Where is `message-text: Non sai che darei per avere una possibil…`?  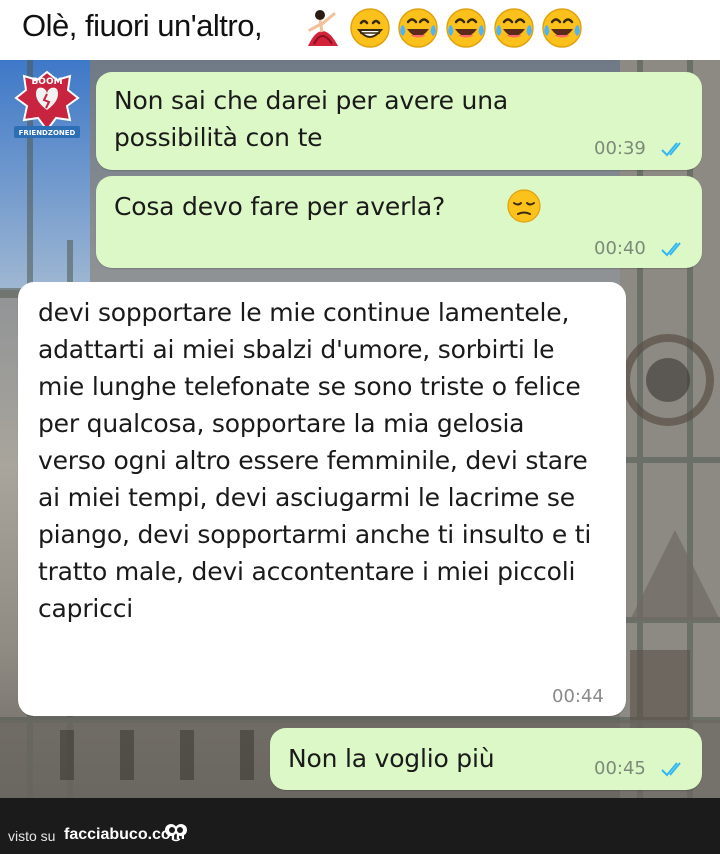 message-text: Non sai che darei per avere una possibil… is located at coordinates (311, 119).